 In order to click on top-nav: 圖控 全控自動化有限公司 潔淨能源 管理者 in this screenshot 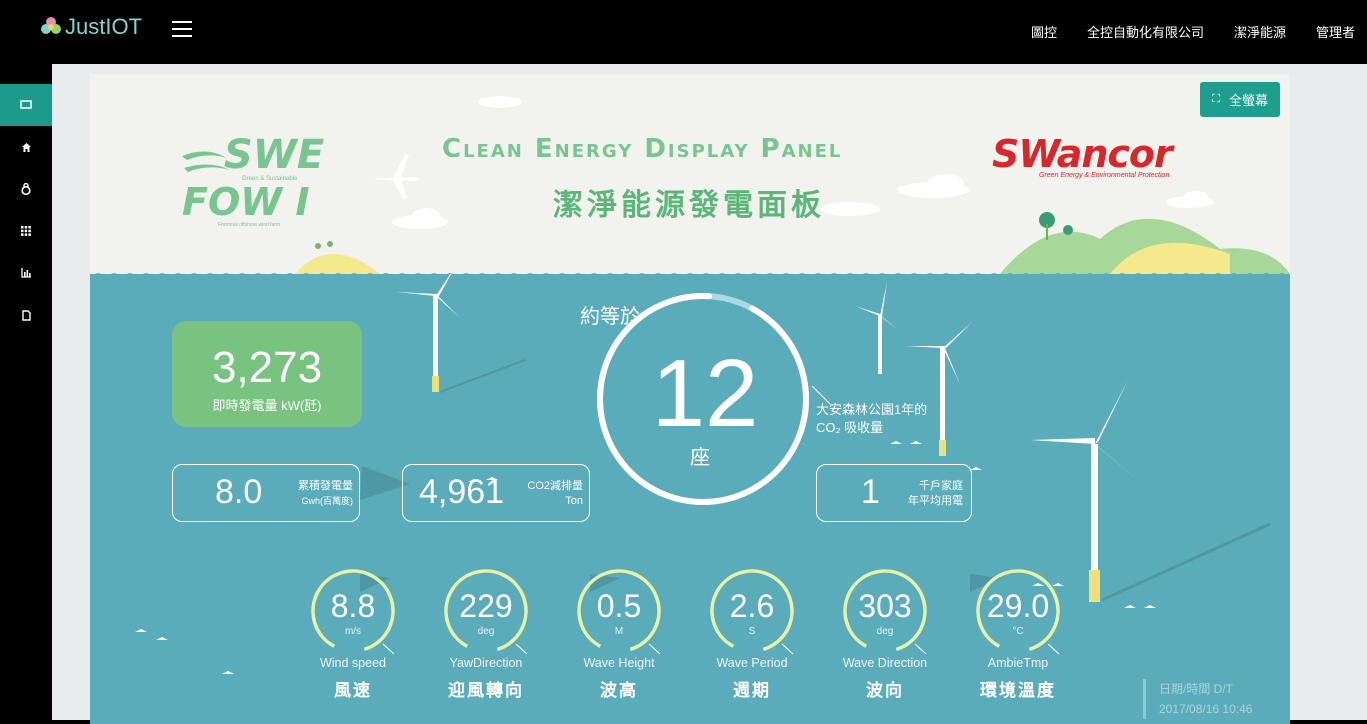, I will do `click(1178, 31)`.